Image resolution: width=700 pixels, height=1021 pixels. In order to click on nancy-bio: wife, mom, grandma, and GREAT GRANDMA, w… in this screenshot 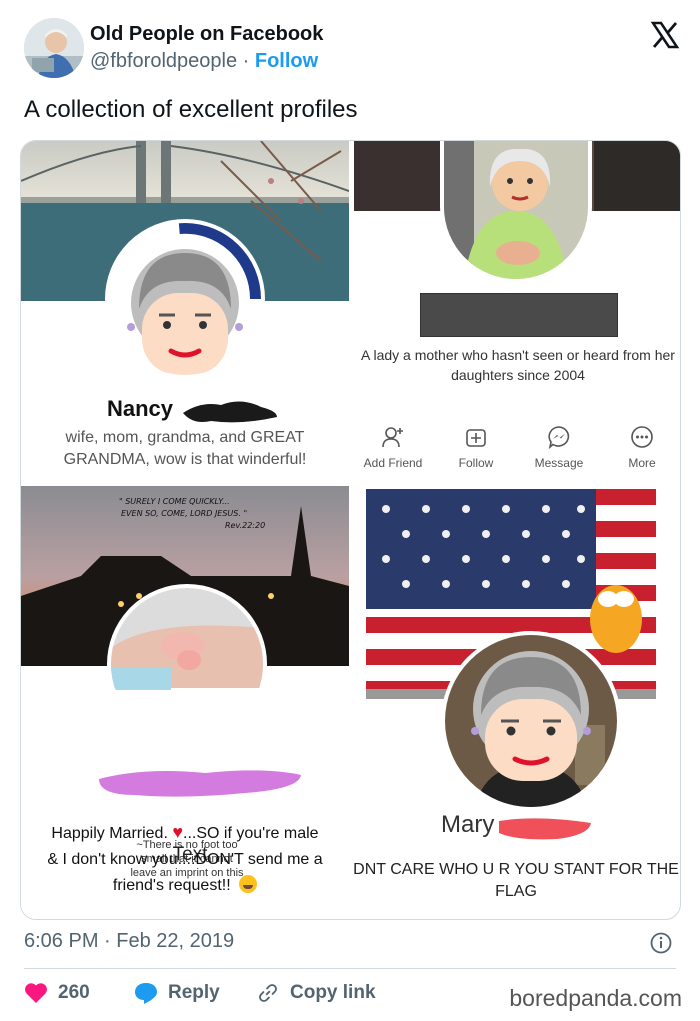, I will do `click(185, 448)`.